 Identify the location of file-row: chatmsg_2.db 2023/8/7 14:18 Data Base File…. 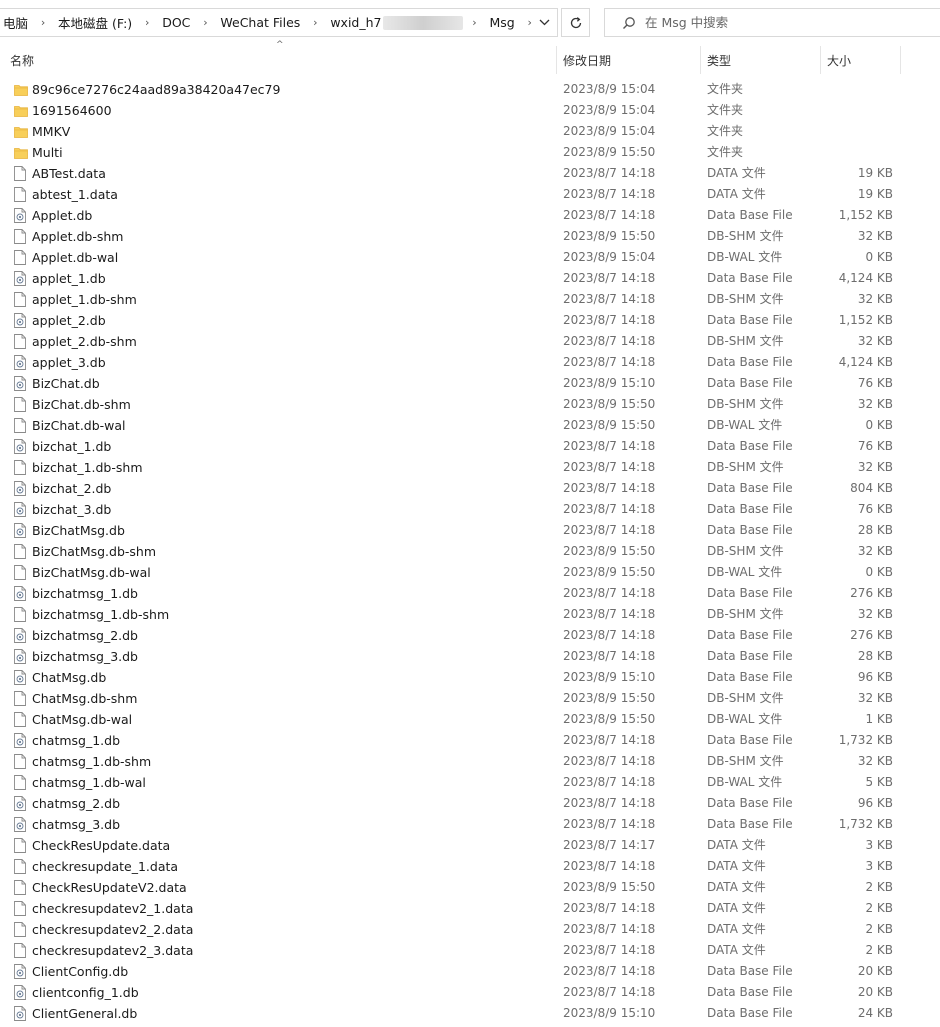
(470, 803).